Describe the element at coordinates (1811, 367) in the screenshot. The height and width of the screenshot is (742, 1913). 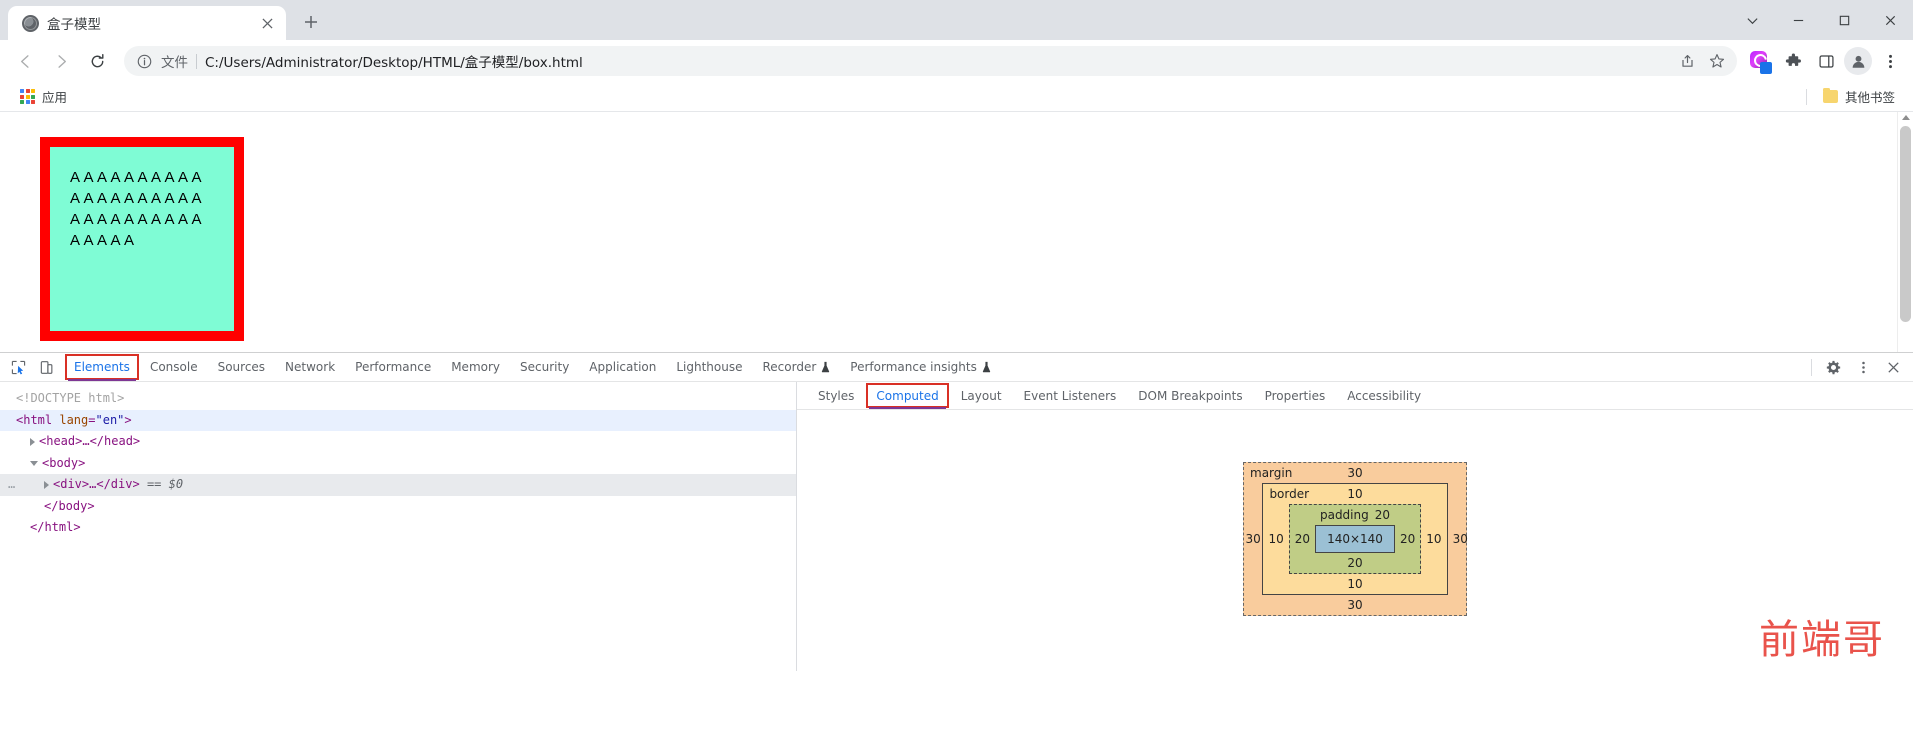
I see `divider` at that location.